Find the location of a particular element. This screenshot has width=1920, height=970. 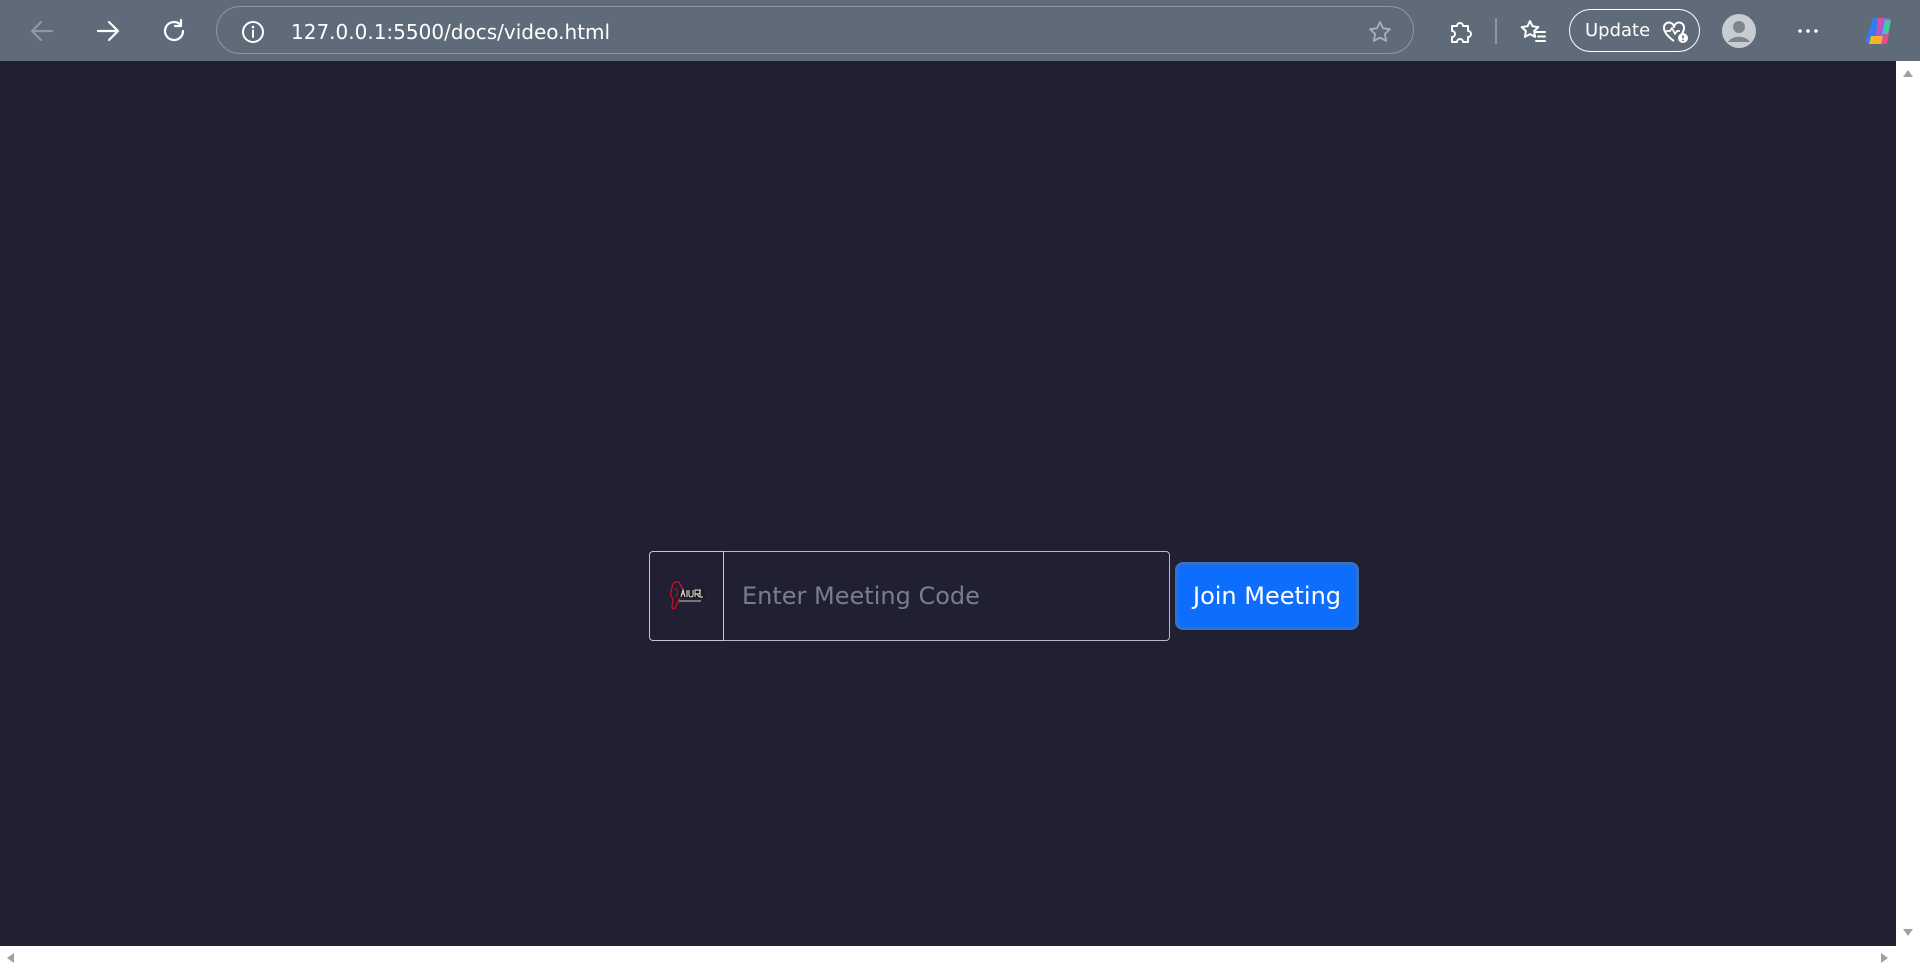

url-text: 127.0.0.1:5500/docs/video.html is located at coordinates (450, 32).